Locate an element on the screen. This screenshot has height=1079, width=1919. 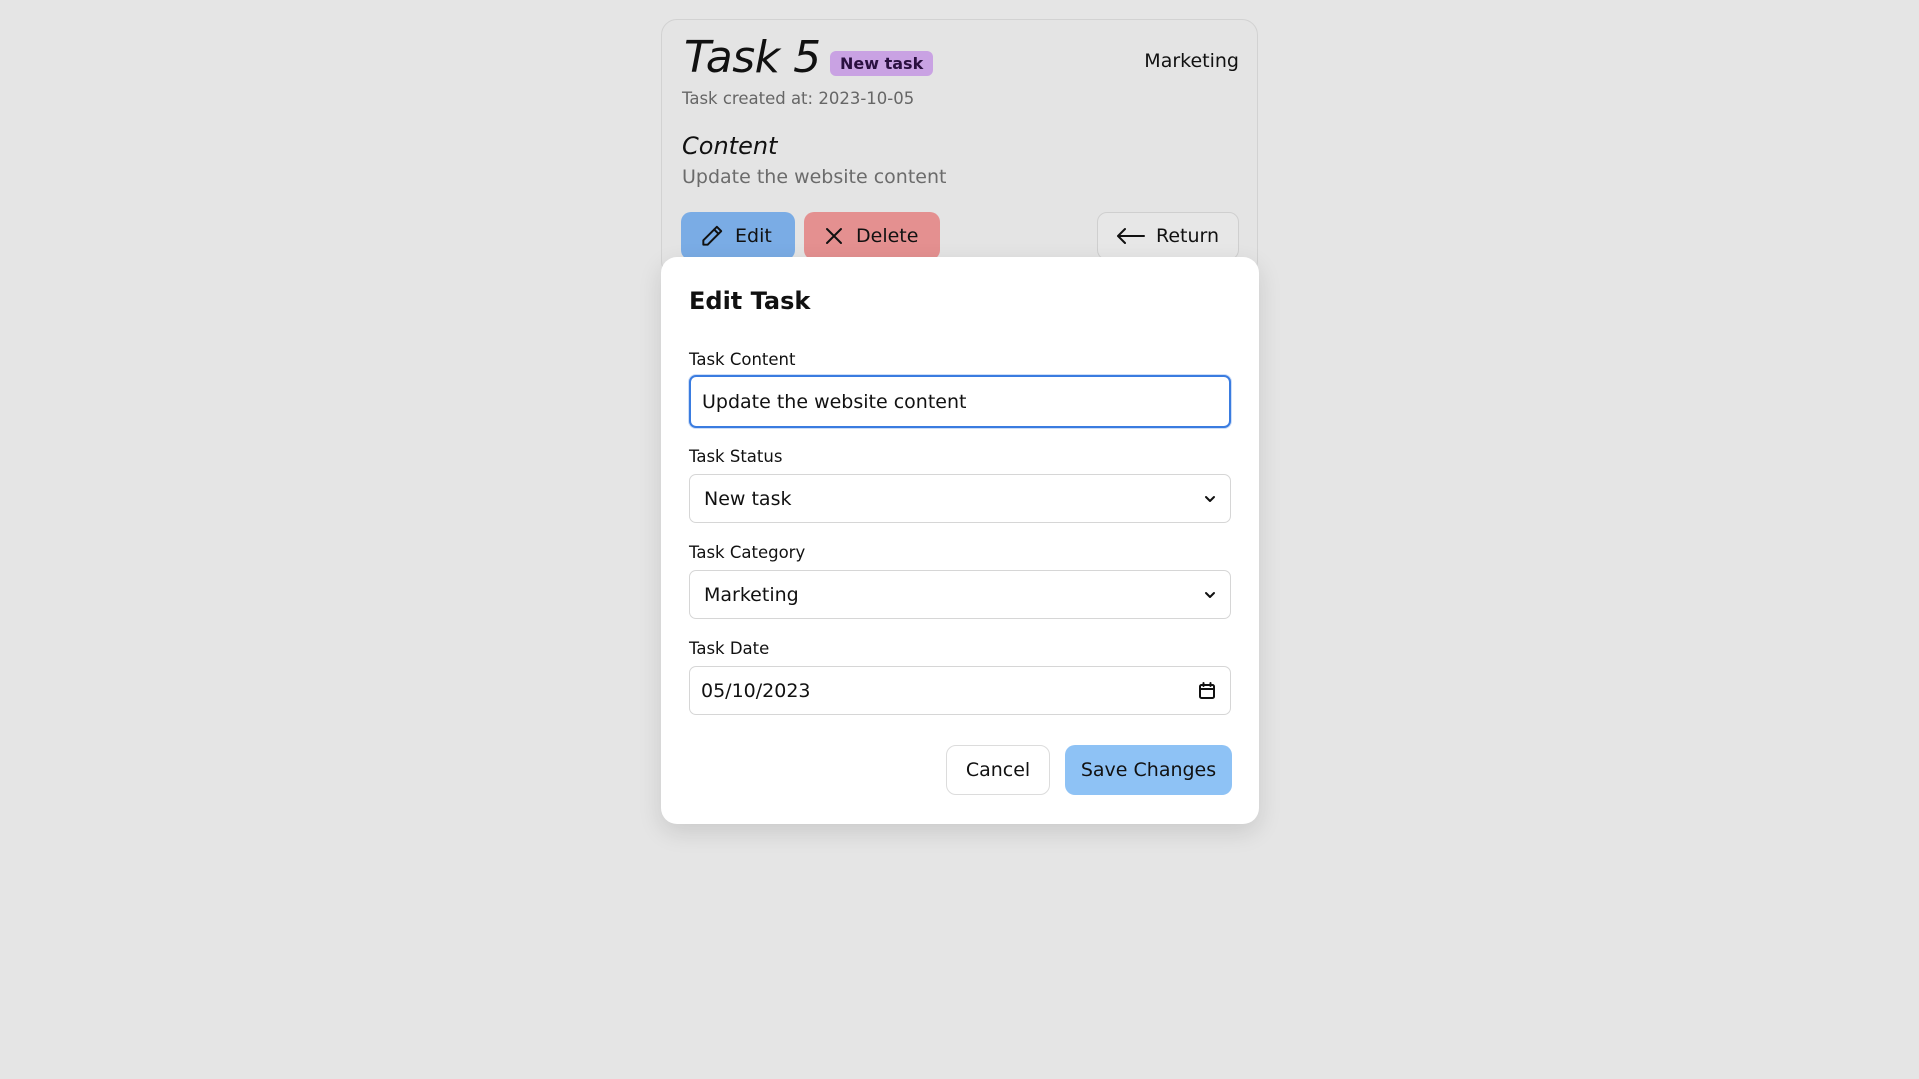
return-button-label: Return is located at coordinates (1188, 236).